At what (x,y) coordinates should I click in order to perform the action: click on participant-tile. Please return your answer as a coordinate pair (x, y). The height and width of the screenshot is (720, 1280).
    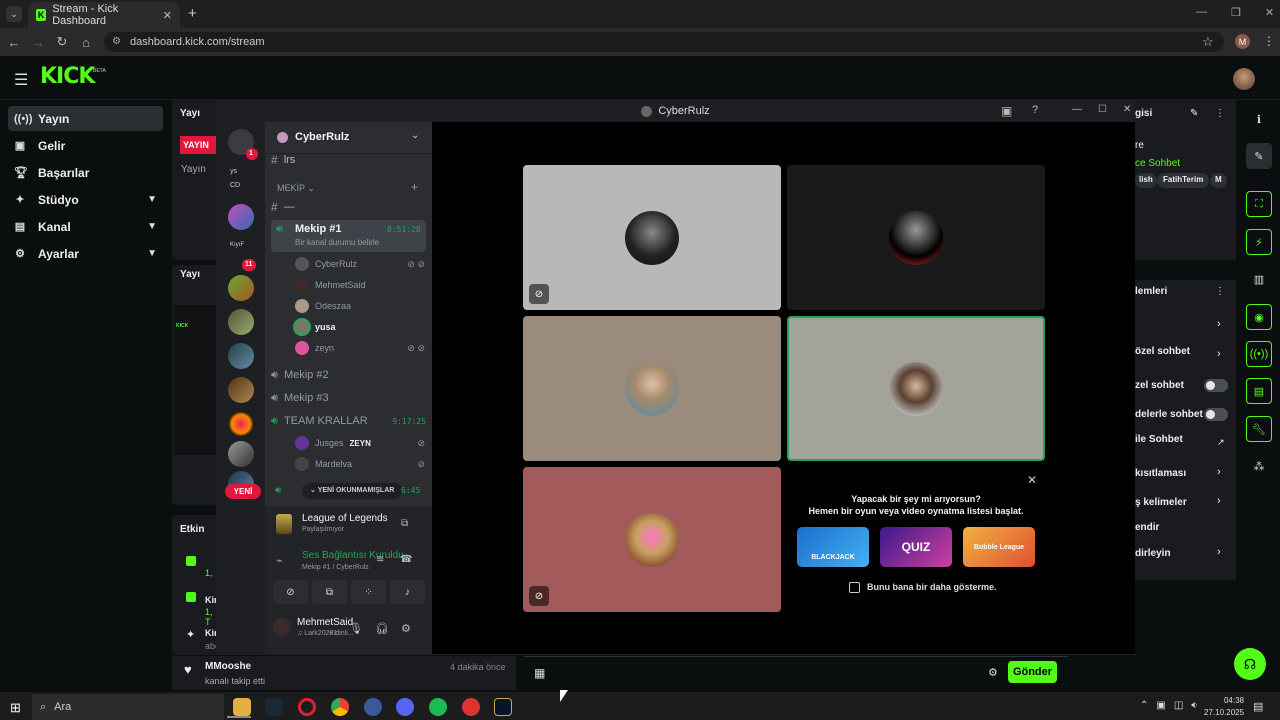
    Looking at the image, I should click on (916, 237).